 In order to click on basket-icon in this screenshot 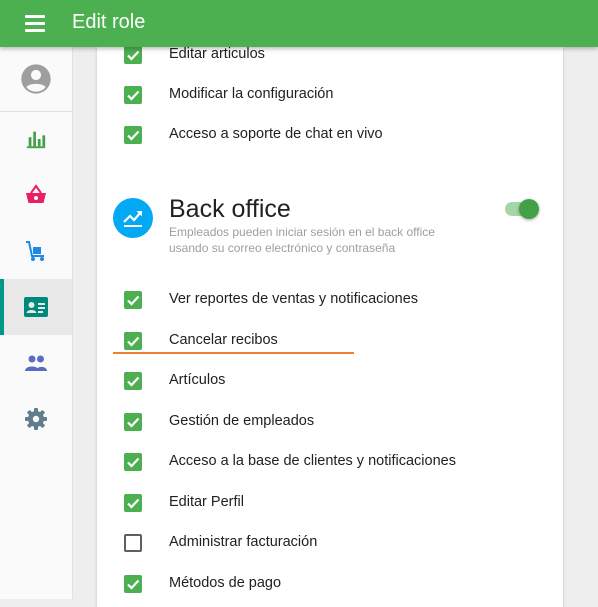, I will do `click(36, 193)`.